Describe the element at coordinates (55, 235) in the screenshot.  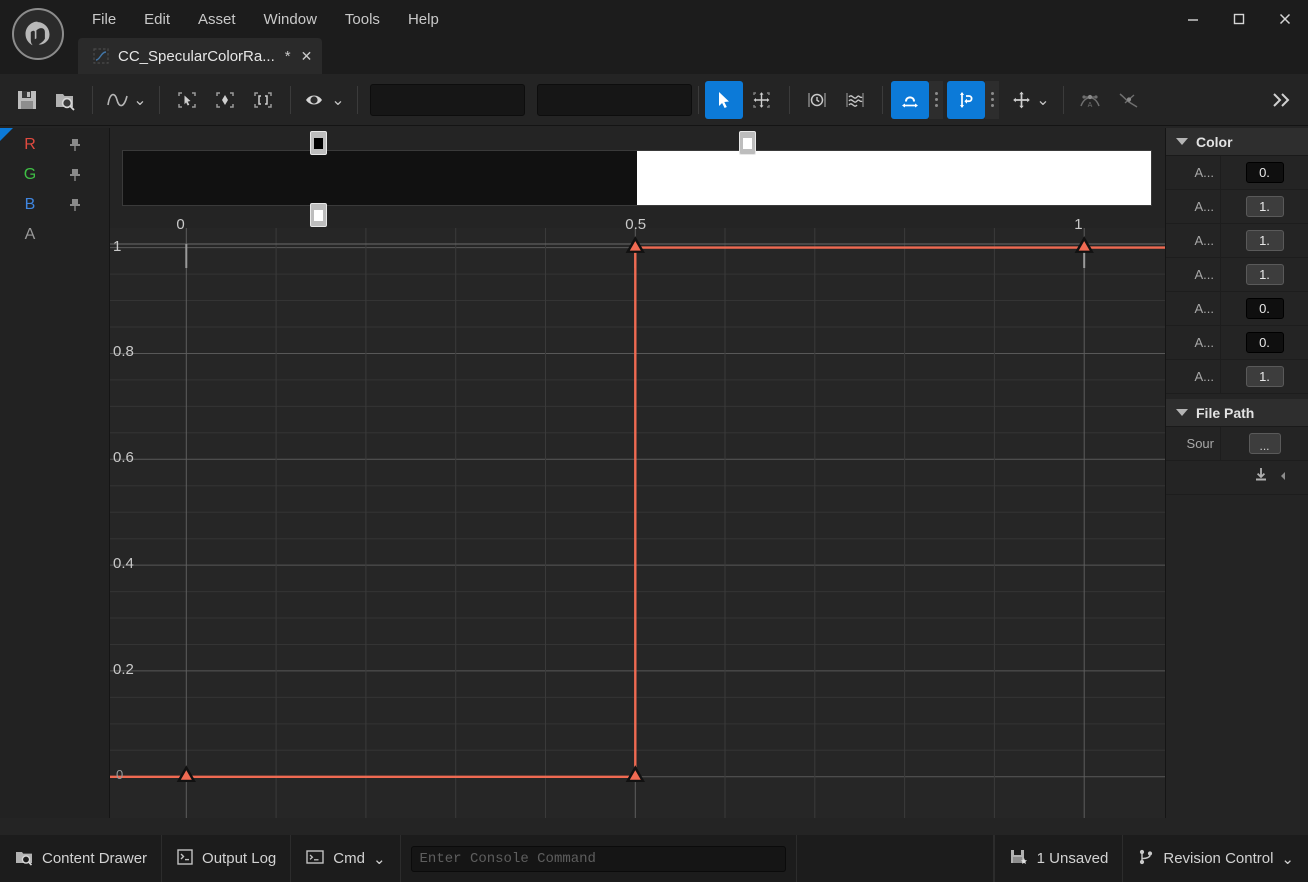
I see `channel-row-a: A` at that location.